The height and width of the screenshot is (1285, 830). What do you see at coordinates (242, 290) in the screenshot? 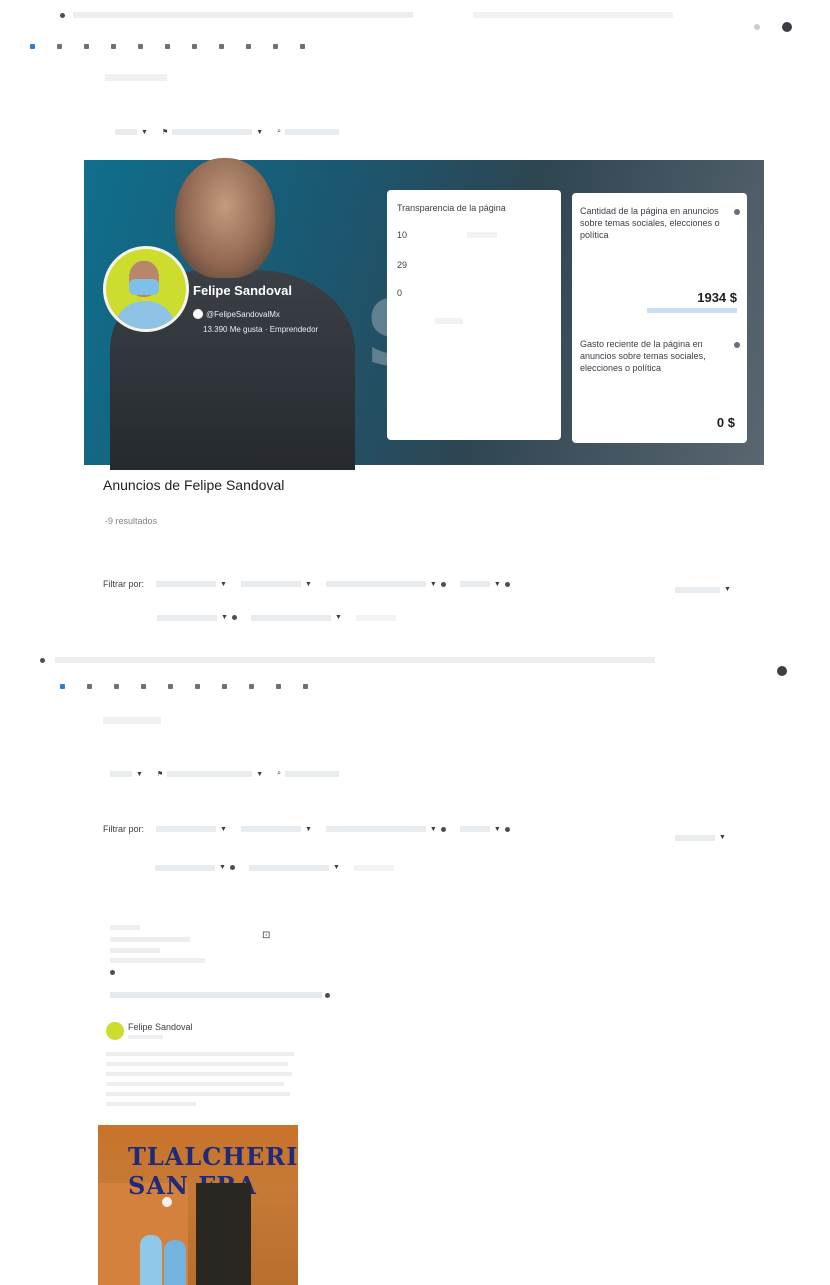
I see `page-name: Felipe Sandoval` at bounding box center [242, 290].